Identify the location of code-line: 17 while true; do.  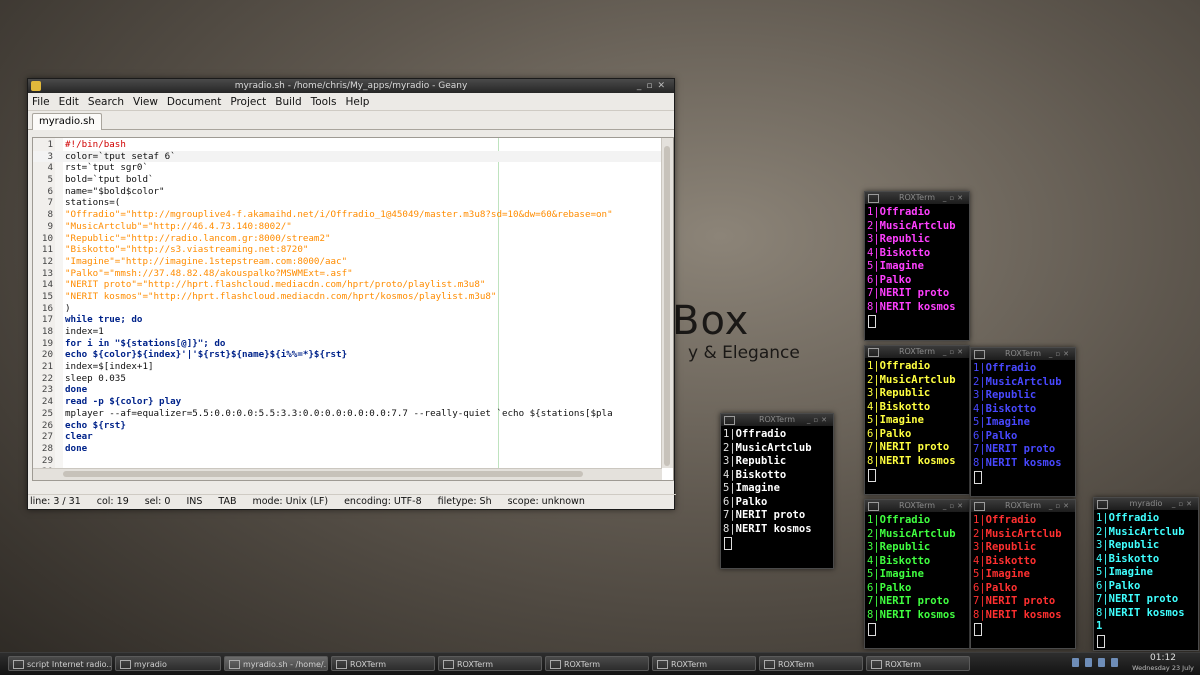
(353, 320).